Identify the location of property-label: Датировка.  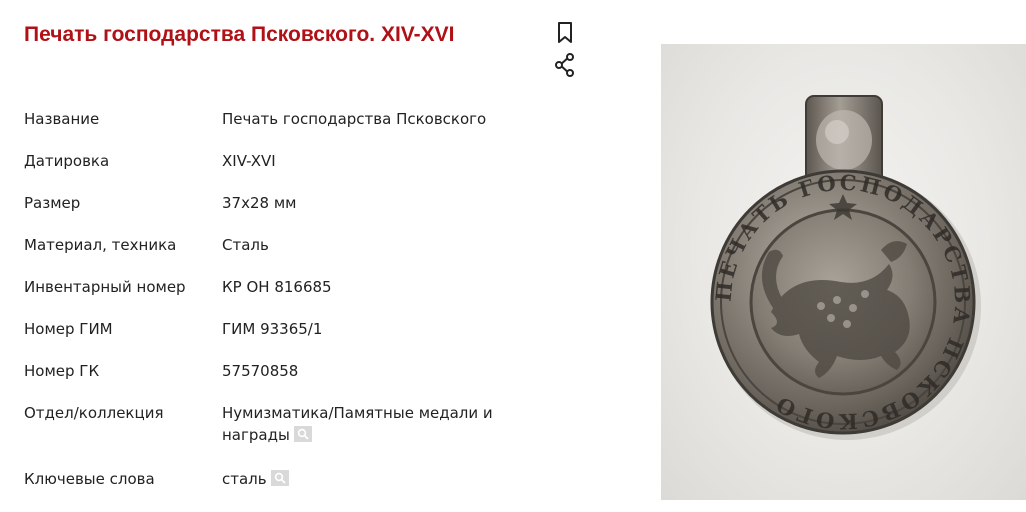
(67, 161).